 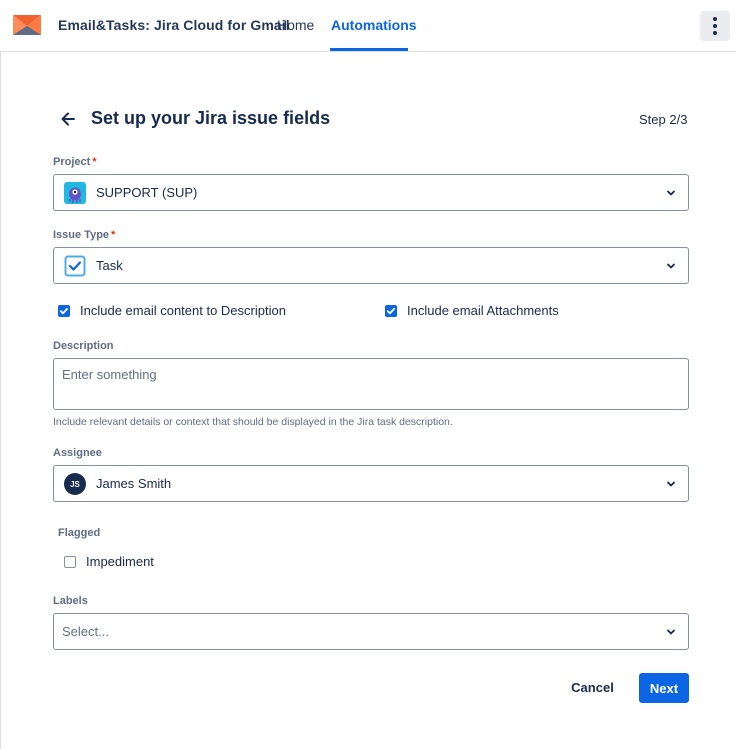 I want to click on include-description-label: Include email content to Description, so click(x=183, y=310).